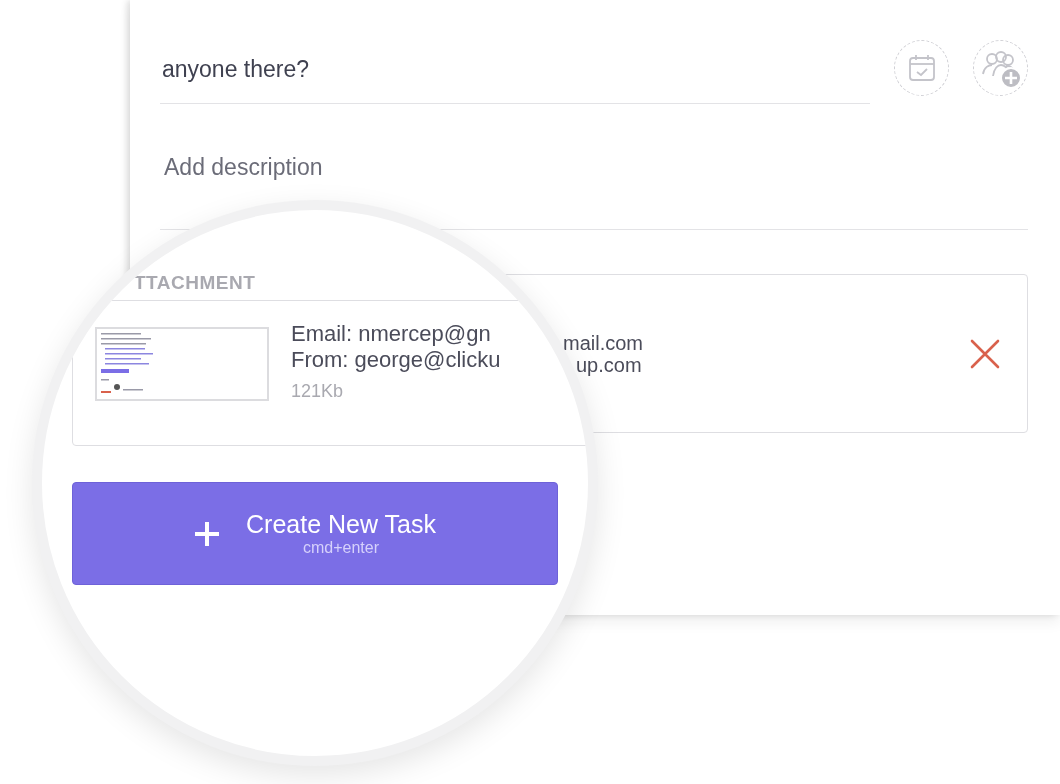  Describe the element at coordinates (391, 334) in the screenshot. I see `attachment-detail-text: Email: nmercep@gn` at that location.